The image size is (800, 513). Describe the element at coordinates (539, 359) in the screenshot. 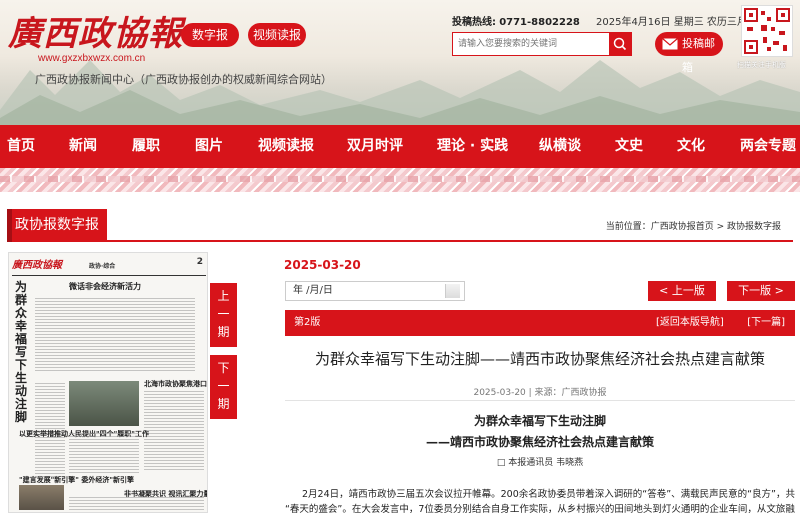

I see `article-title: 为群众幸福写下生动注脚——靖西市政协聚焦经济社会热点建言献策` at that location.